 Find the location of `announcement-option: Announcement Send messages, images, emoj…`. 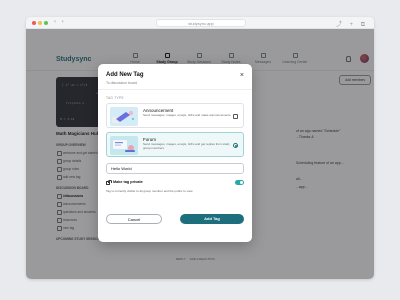

announcement-option: Announcement Send messages, images, emoj… is located at coordinates (175, 115).